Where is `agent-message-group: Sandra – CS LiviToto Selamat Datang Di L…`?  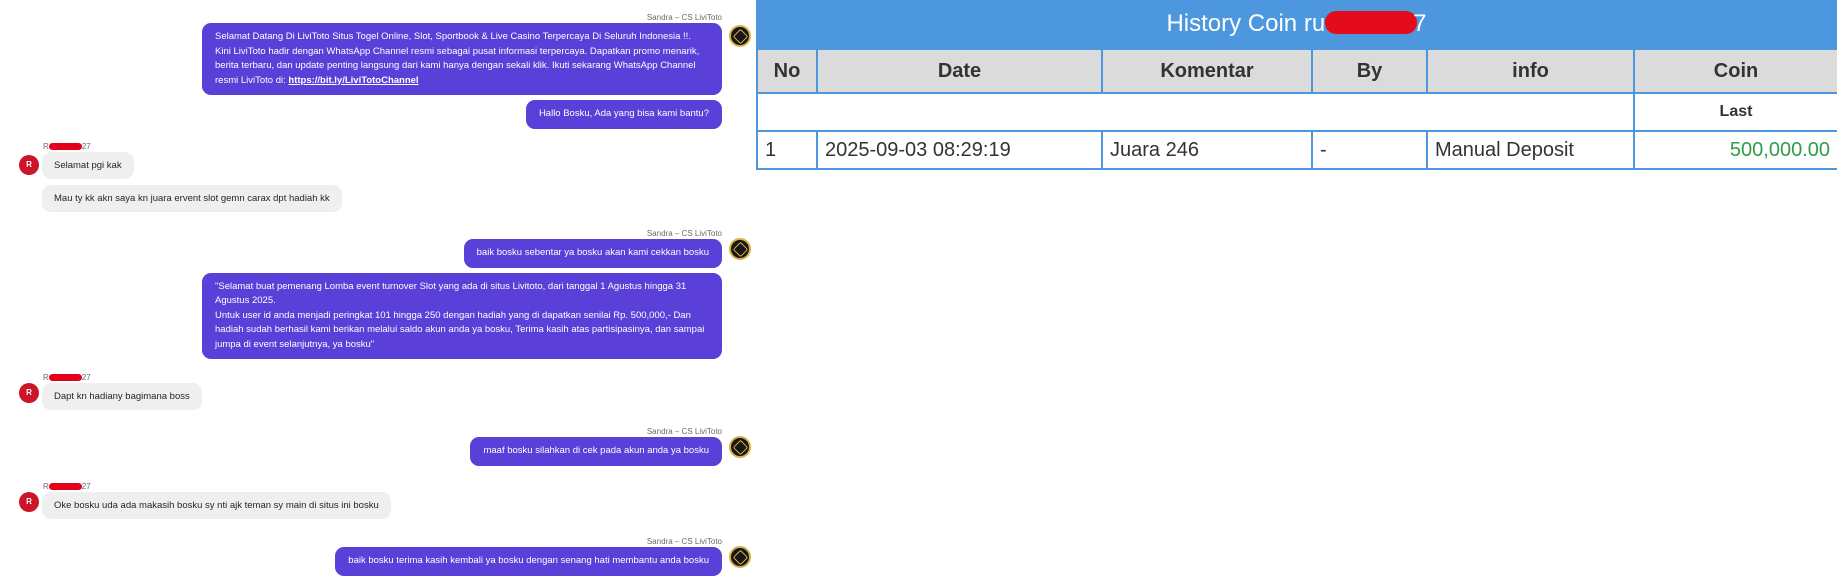 agent-message-group: Sandra – CS LiviToto Selamat Datang Di L… is located at coordinates (476, 71).